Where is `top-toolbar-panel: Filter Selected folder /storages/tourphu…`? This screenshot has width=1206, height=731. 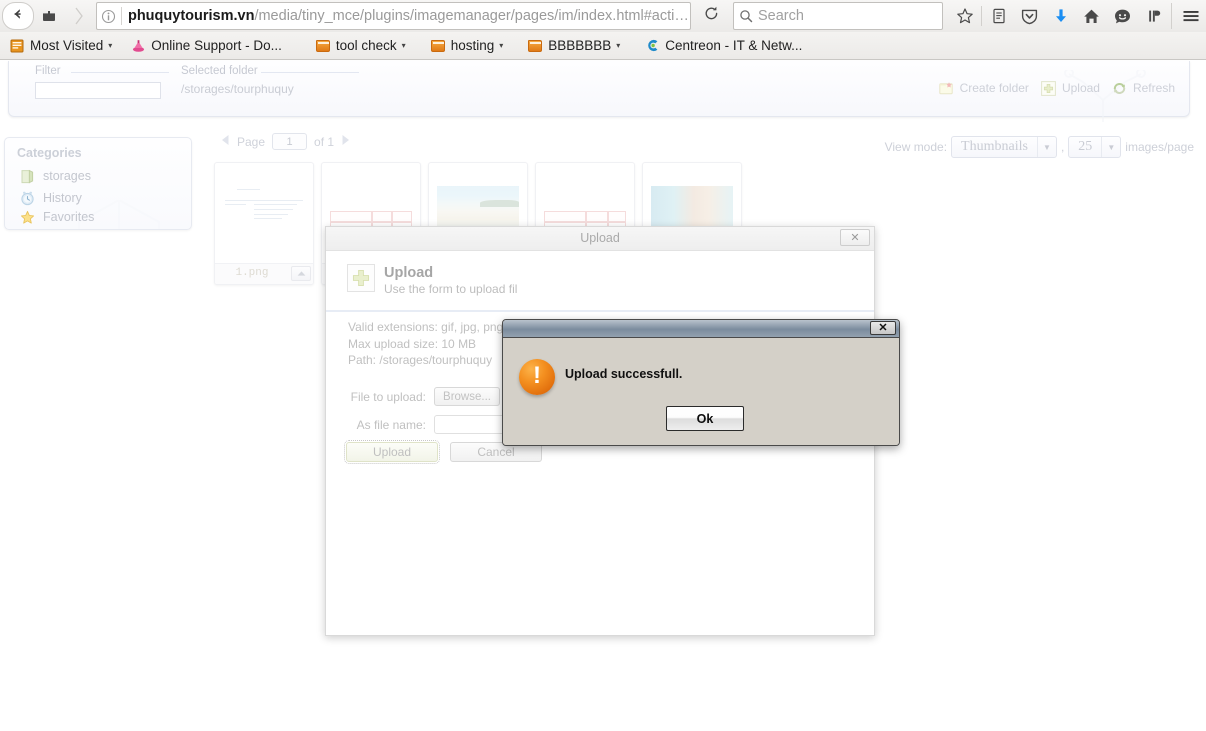 top-toolbar-panel: Filter Selected folder /storages/tourphu… is located at coordinates (599, 91).